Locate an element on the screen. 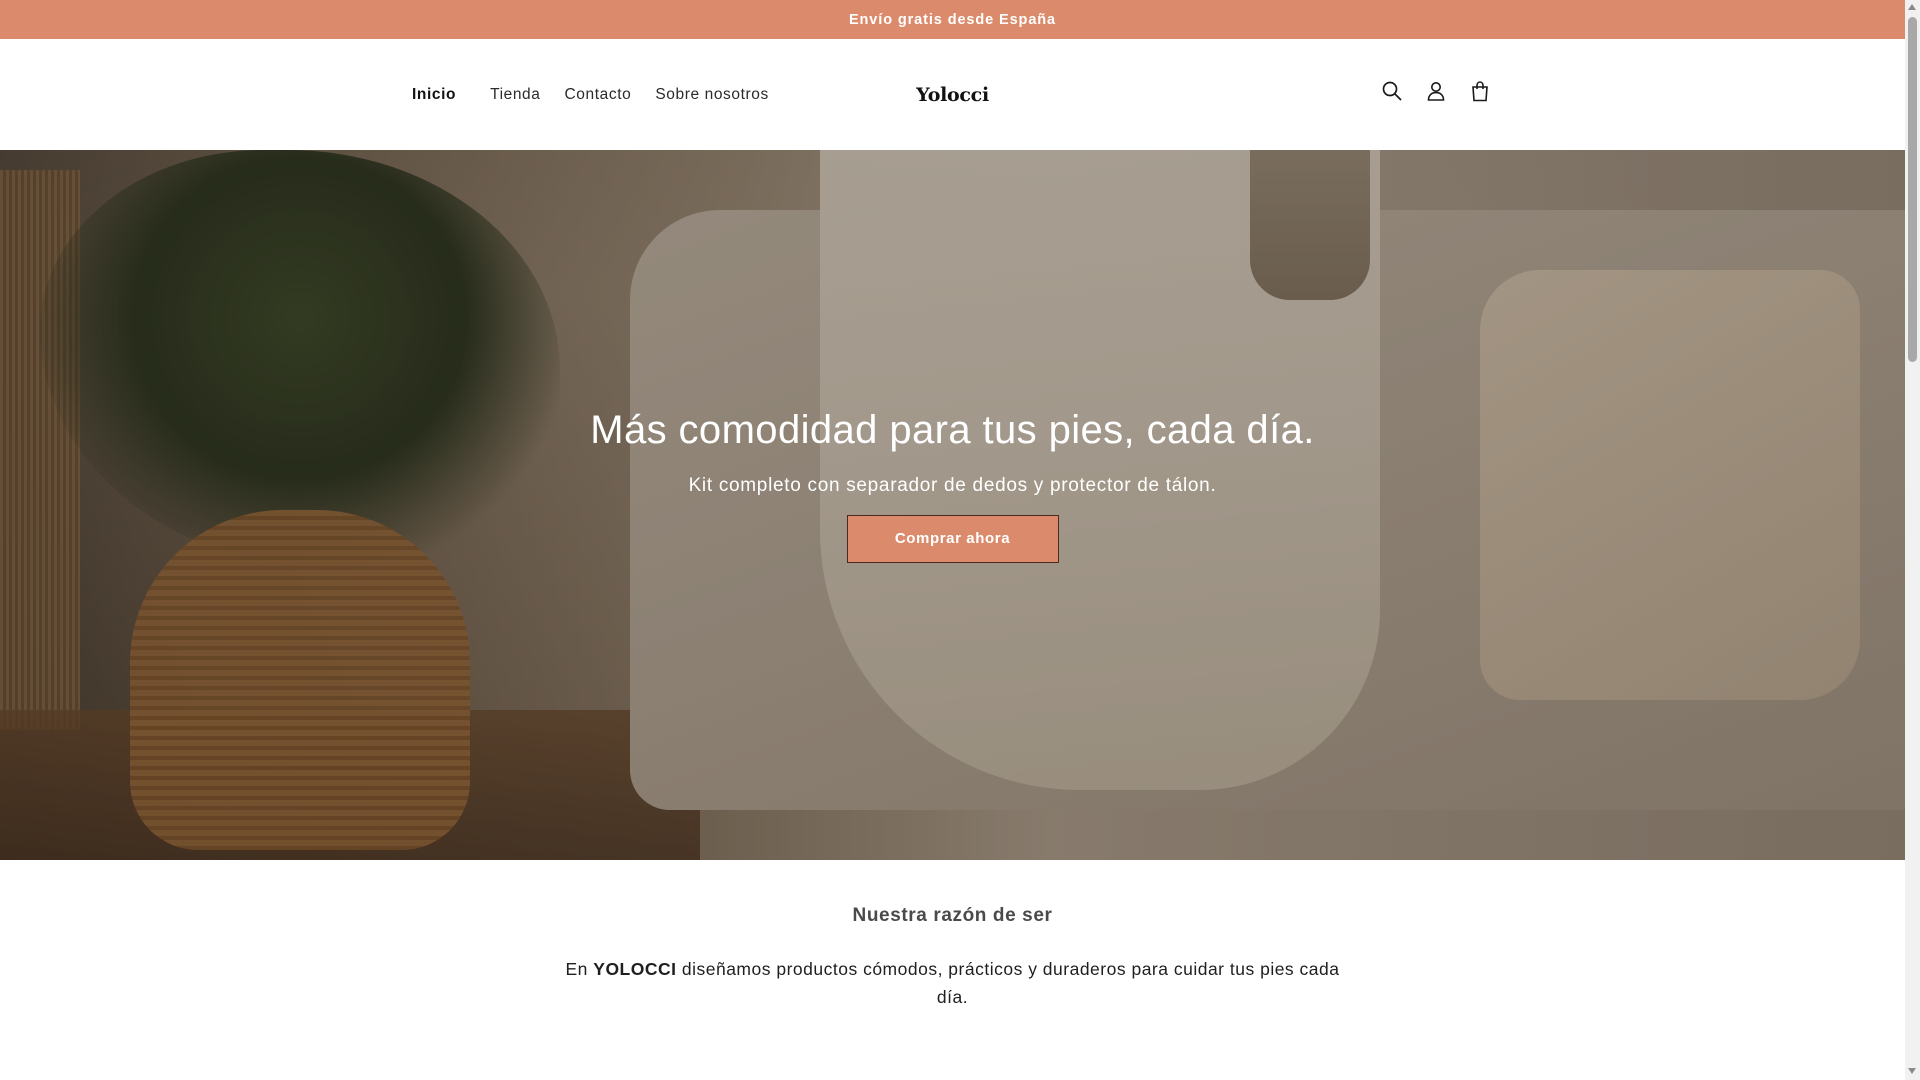 The image size is (1920, 1080). announcement-text: Envío gratis desde España is located at coordinates (952, 19).